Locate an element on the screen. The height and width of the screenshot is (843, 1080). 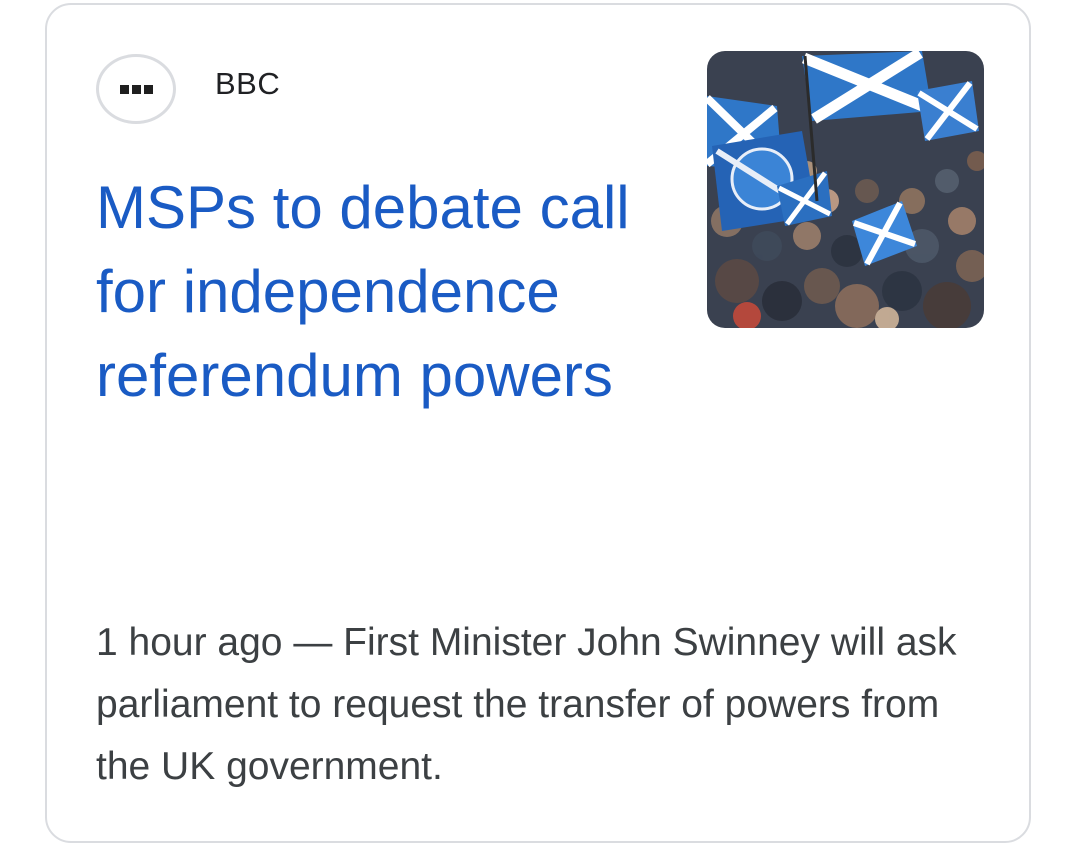
timestamp: 1 hour ago is located at coordinates (189, 642).